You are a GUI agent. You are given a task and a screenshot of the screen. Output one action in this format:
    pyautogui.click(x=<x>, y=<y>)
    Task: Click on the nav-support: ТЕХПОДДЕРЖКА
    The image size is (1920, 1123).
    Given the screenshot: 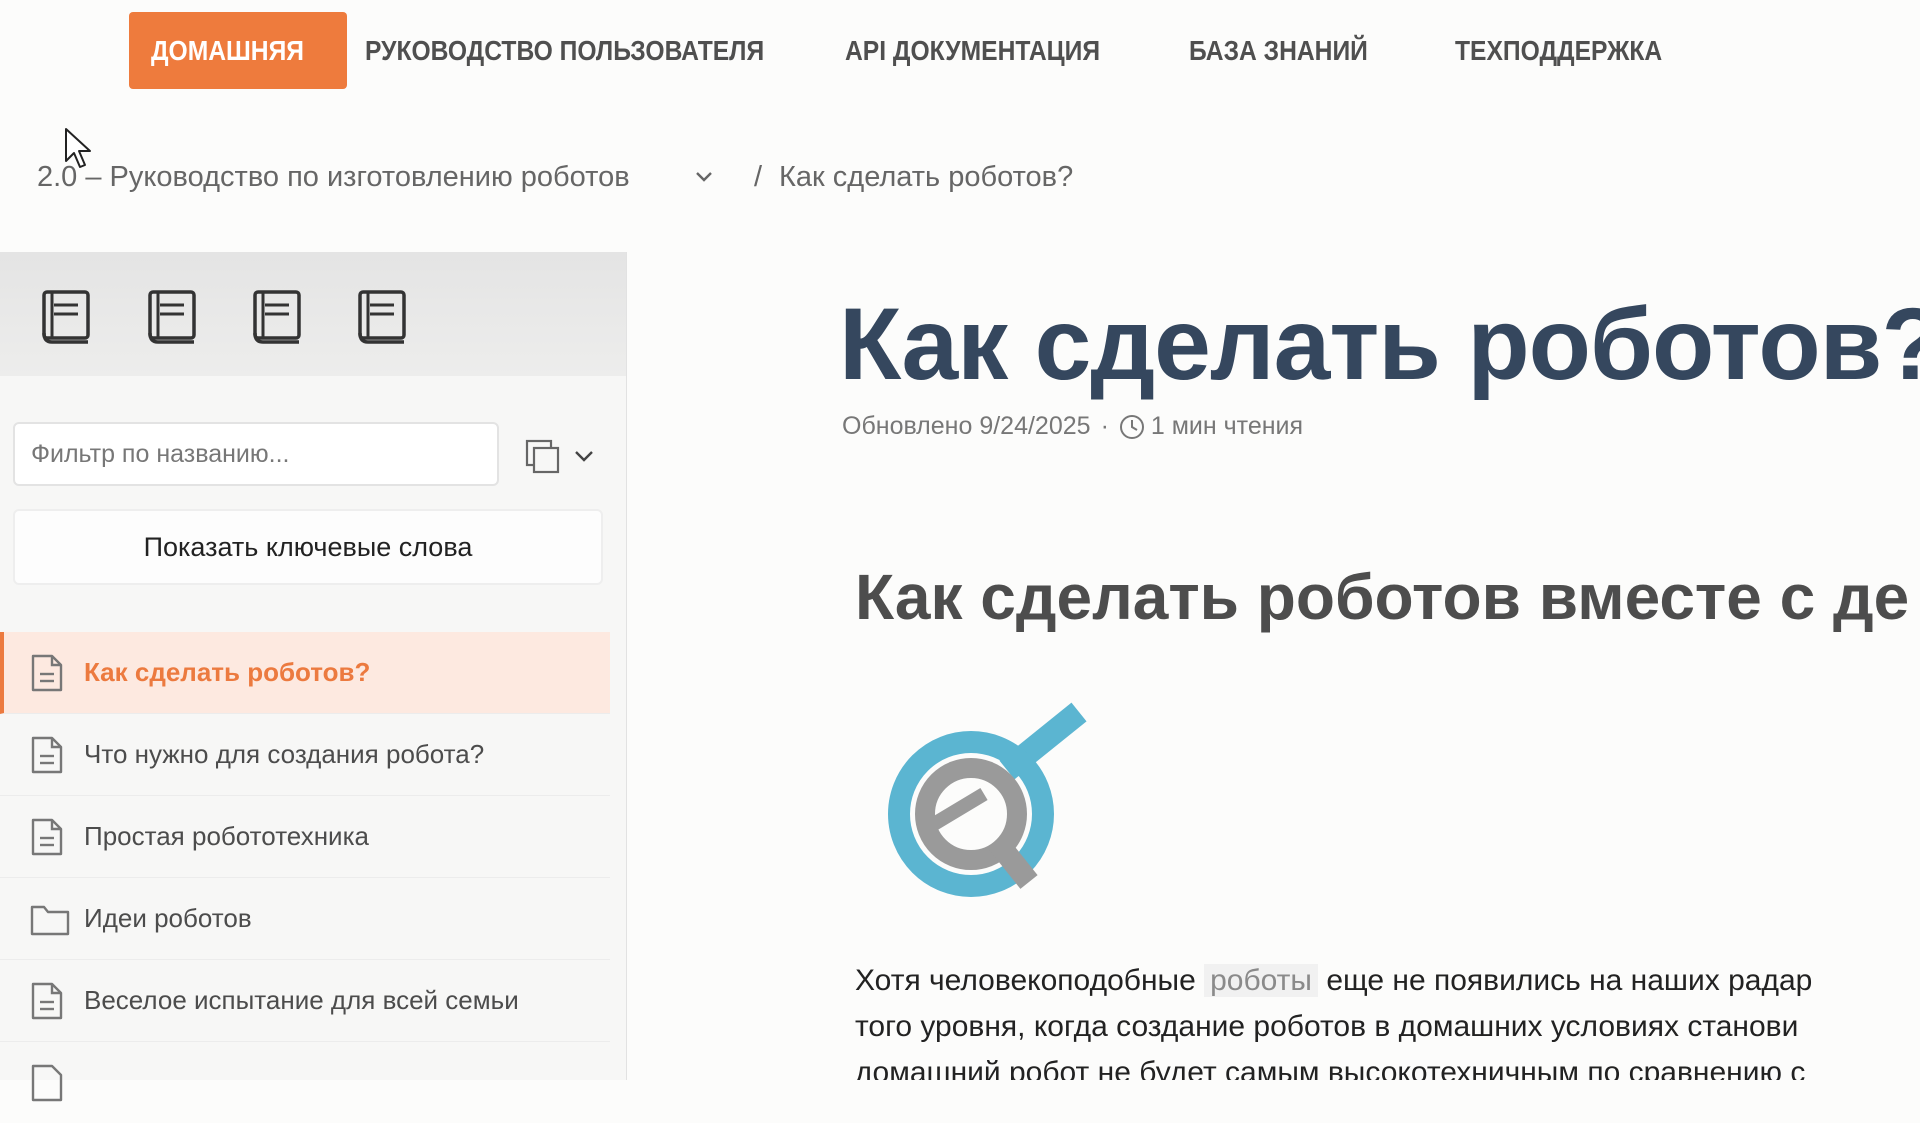 What is the action you would take?
    pyautogui.click(x=1558, y=50)
    